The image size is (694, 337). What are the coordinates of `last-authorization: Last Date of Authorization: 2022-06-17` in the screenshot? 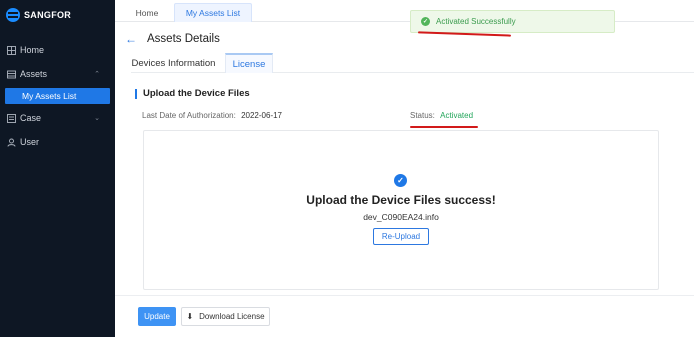 It's located at (212, 115).